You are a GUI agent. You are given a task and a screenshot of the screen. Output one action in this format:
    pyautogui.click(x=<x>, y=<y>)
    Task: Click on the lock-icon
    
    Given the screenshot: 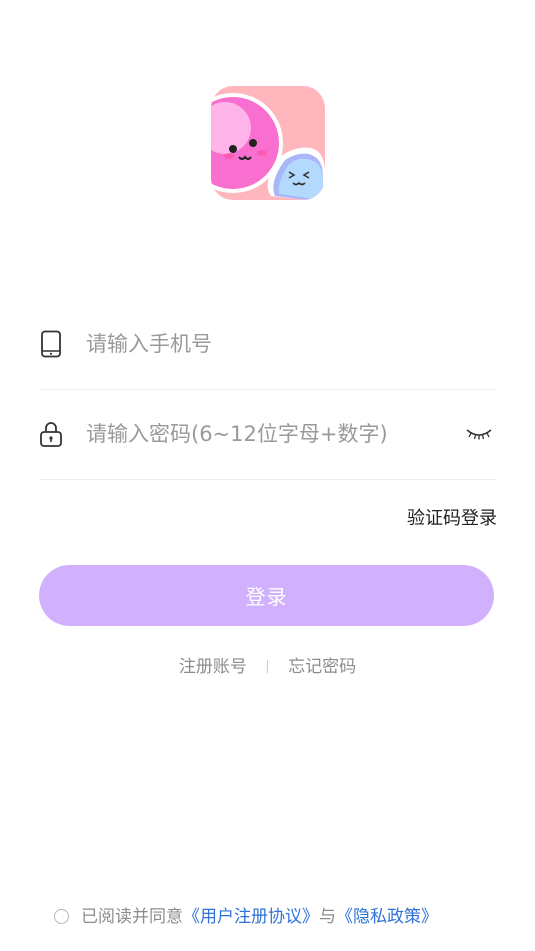 What is the action you would take?
    pyautogui.click(x=51, y=434)
    